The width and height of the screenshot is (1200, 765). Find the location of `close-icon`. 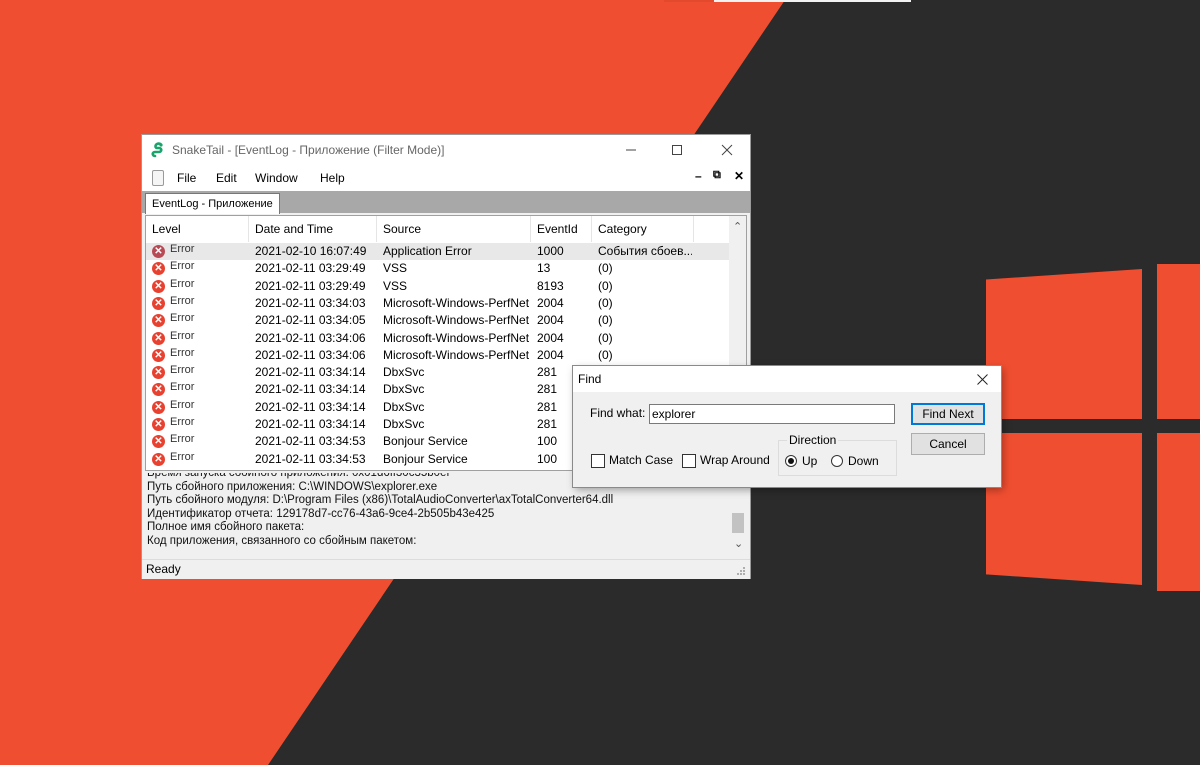

close-icon is located at coordinates (727, 150).